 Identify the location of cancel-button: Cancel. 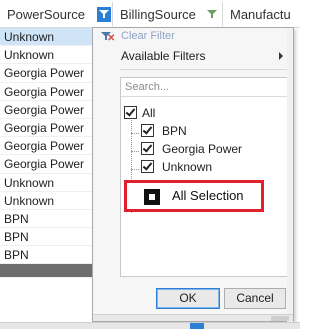
(255, 298).